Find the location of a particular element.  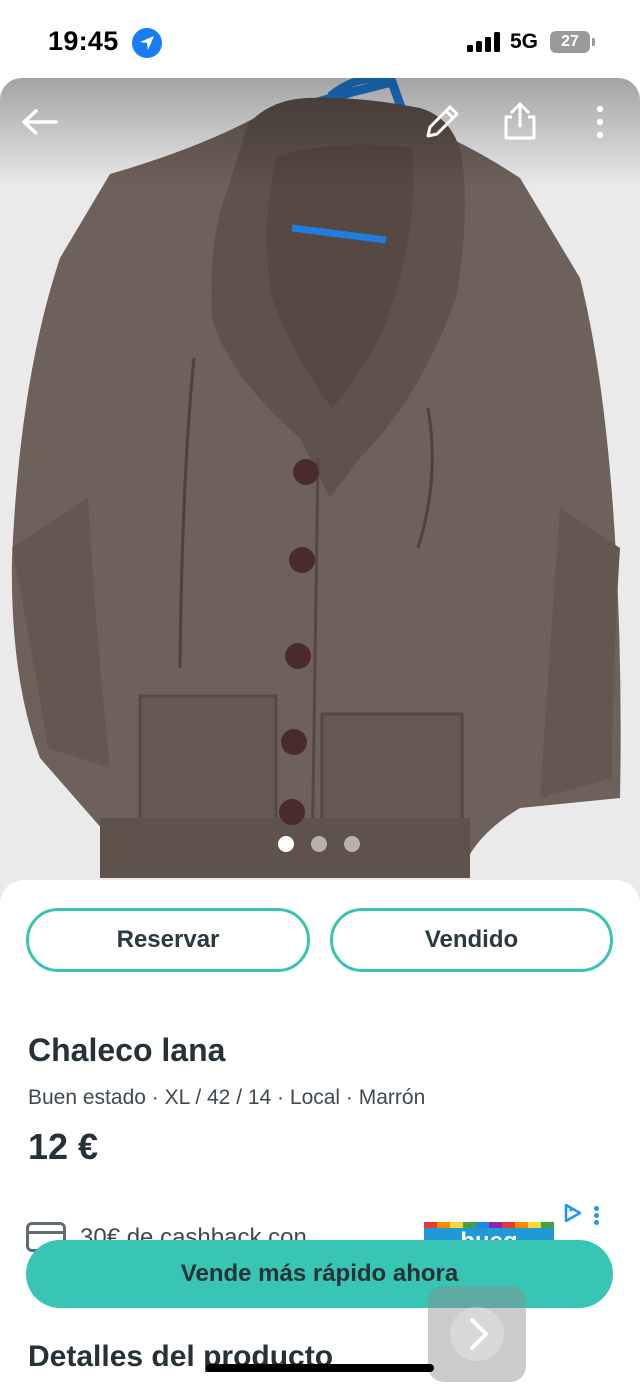

product-price: 12 € is located at coordinates (63, 1146).